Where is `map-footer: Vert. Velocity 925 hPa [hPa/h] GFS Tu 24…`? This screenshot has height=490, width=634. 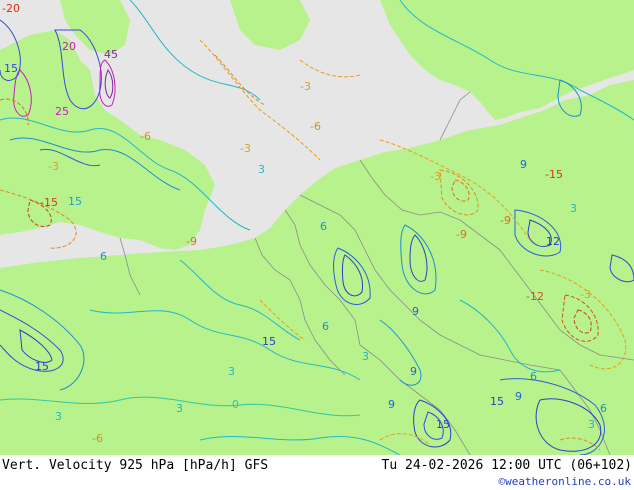 map-footer: Vert. Velocity 925 hPa [hPa/h] GFS Tu 24… is located at coordinates (317, 472).